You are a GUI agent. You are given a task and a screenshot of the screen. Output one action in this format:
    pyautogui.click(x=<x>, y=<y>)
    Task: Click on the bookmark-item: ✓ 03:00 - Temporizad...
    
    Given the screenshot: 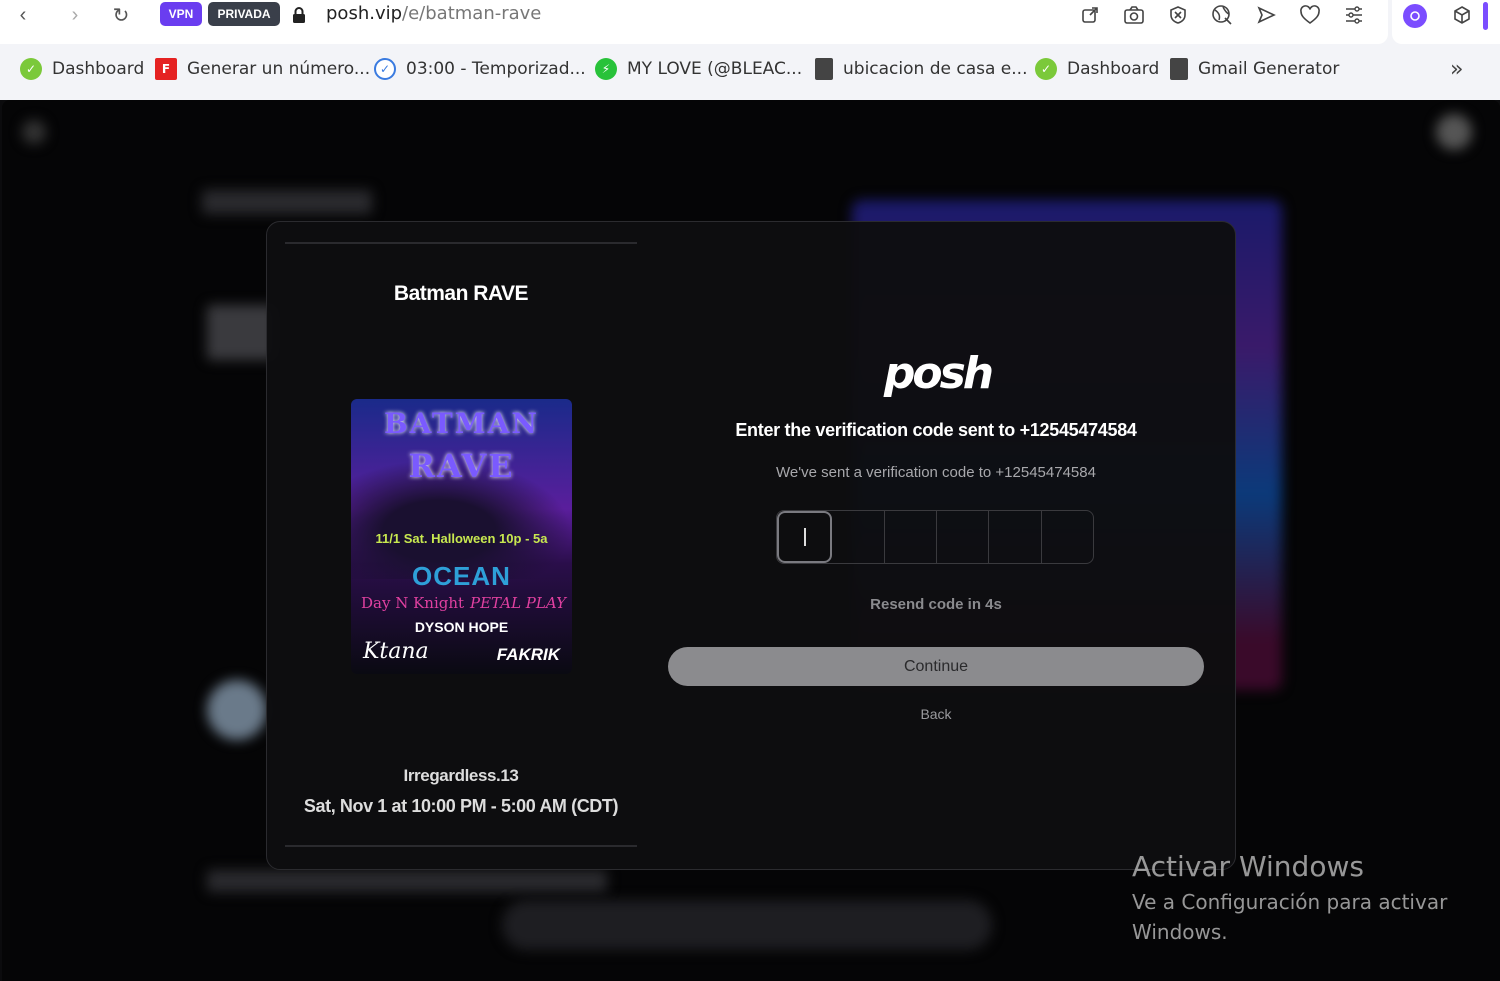 What is the action you would take?
    pyautogui.click(x=480, y=69)
    